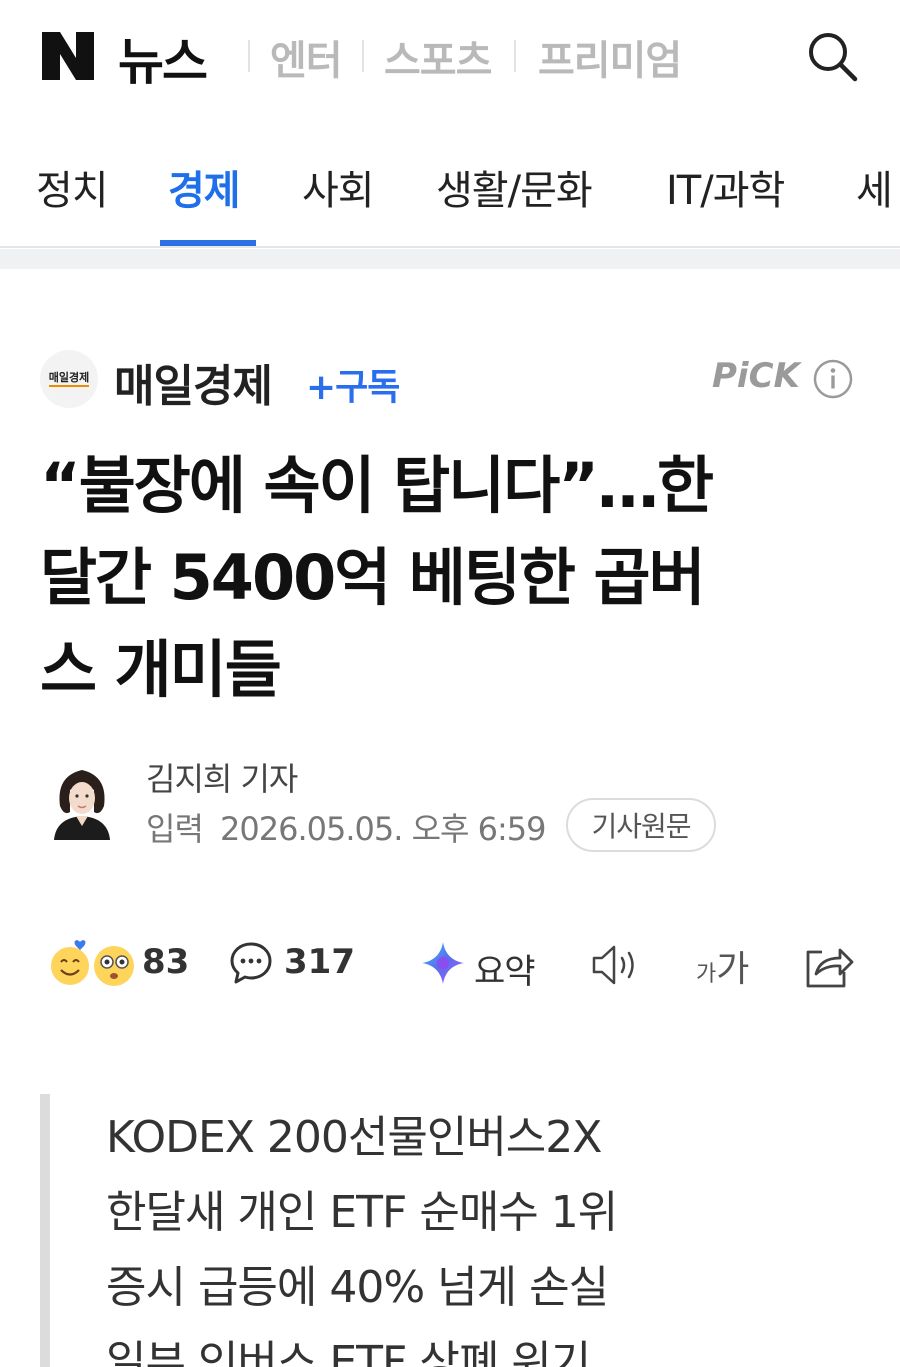  I want to click on summary-line: KODEX 200선물인버스2X, so click(354, 1137).